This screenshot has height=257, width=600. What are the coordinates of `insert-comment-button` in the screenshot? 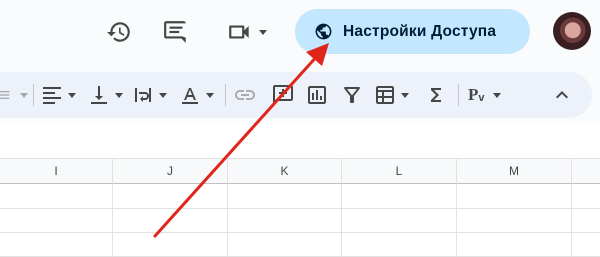 It's located at (283, 95).